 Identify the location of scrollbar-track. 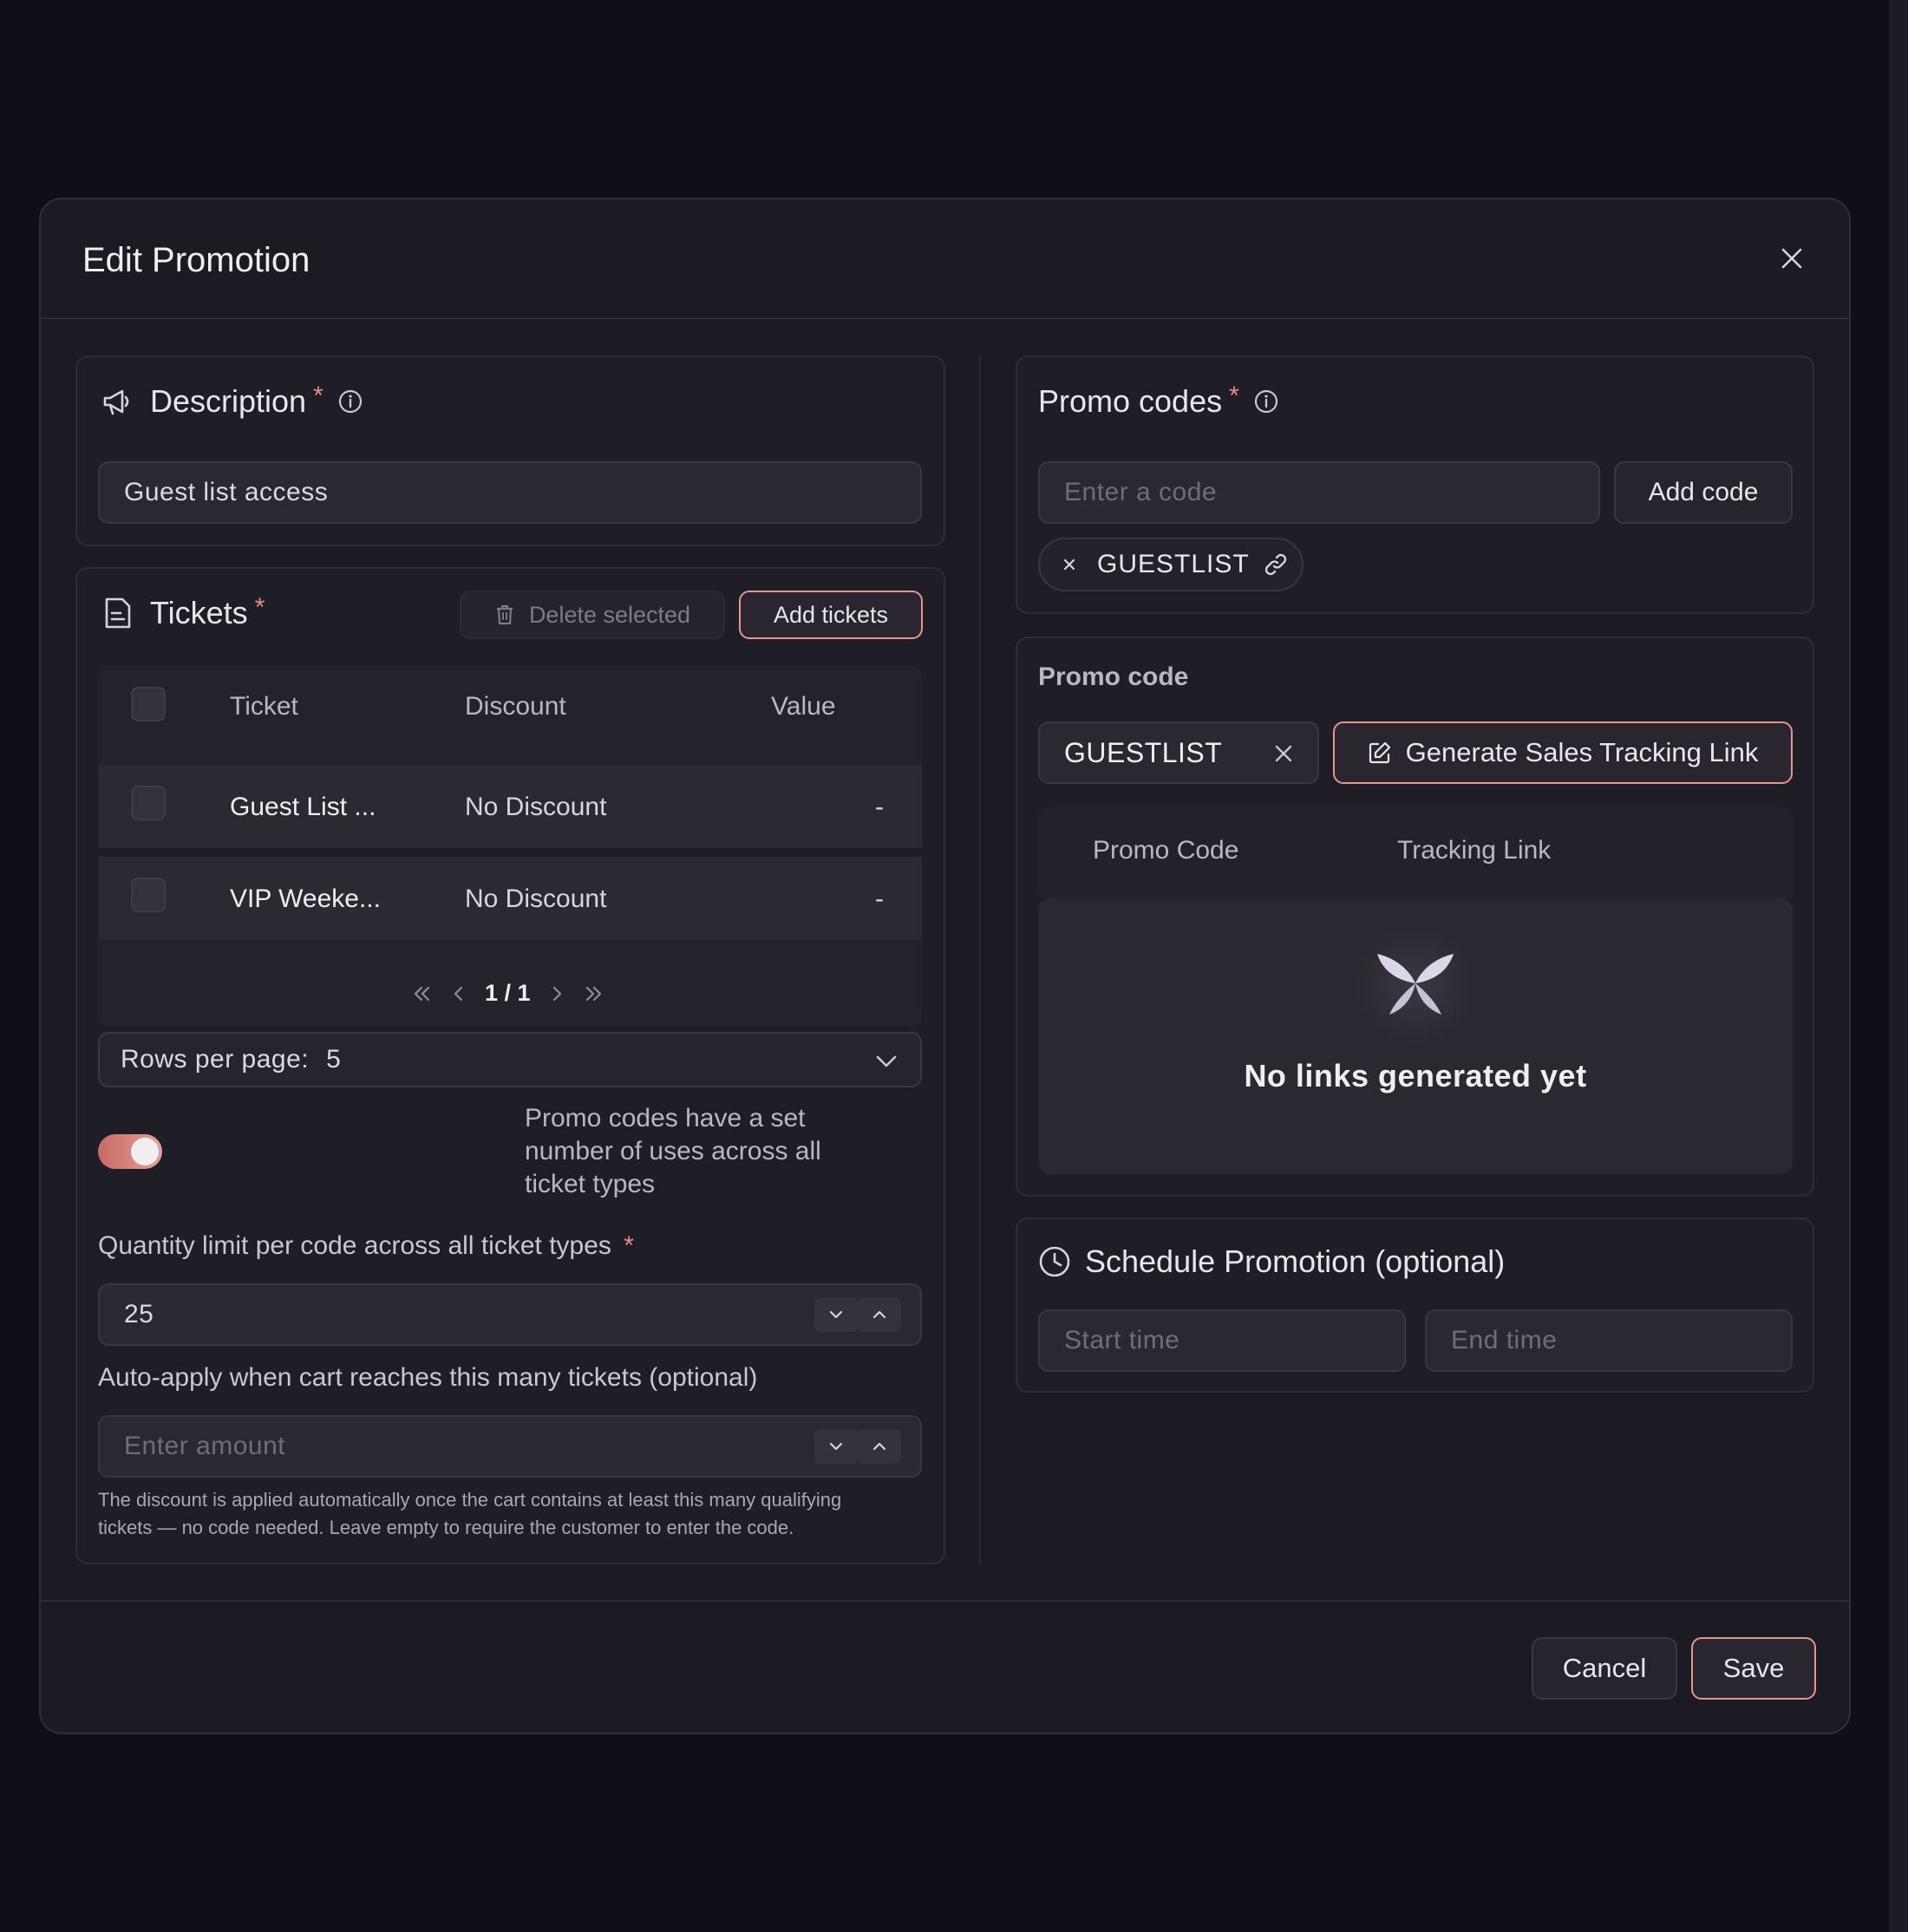
(1898, 966).